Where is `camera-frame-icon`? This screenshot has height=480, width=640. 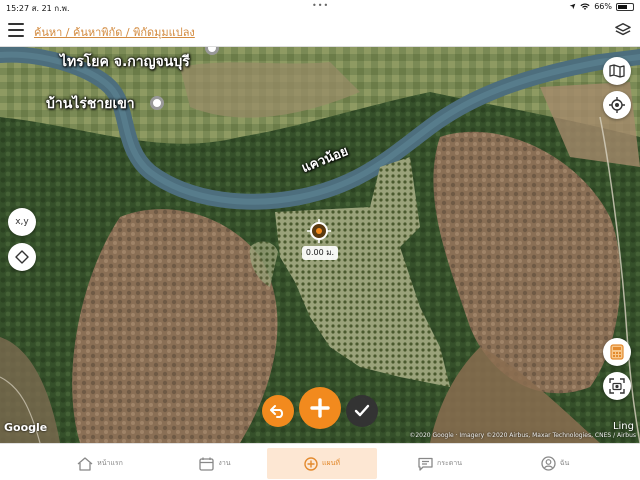 camera-frame-icon is located at coordinates (617, 386).